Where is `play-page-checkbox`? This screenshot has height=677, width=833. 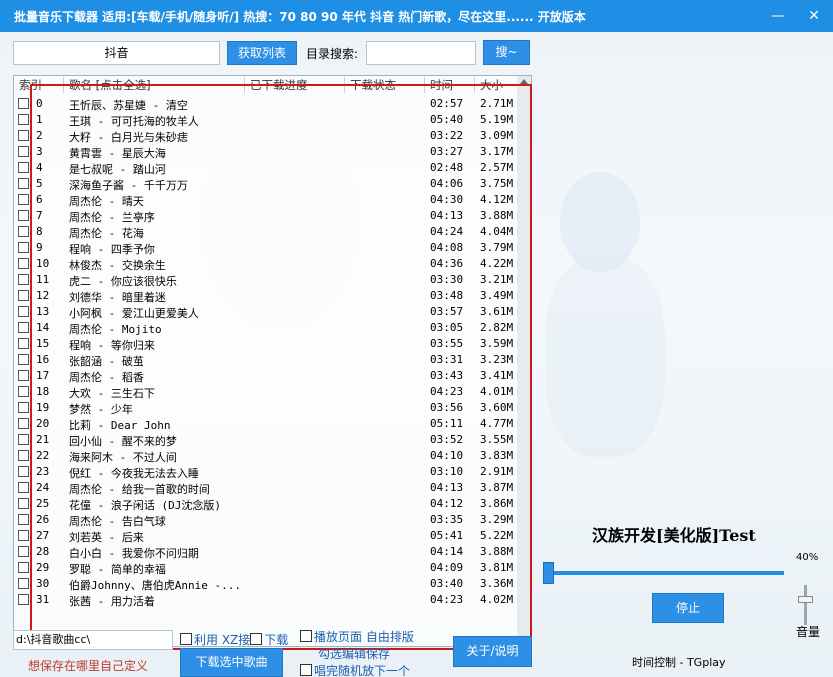 play-page-checkbox is located at coordinates (306, 636).